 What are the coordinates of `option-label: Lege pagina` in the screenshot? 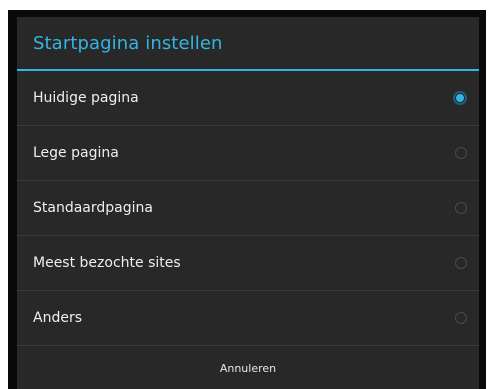 It's located at (76, 153).